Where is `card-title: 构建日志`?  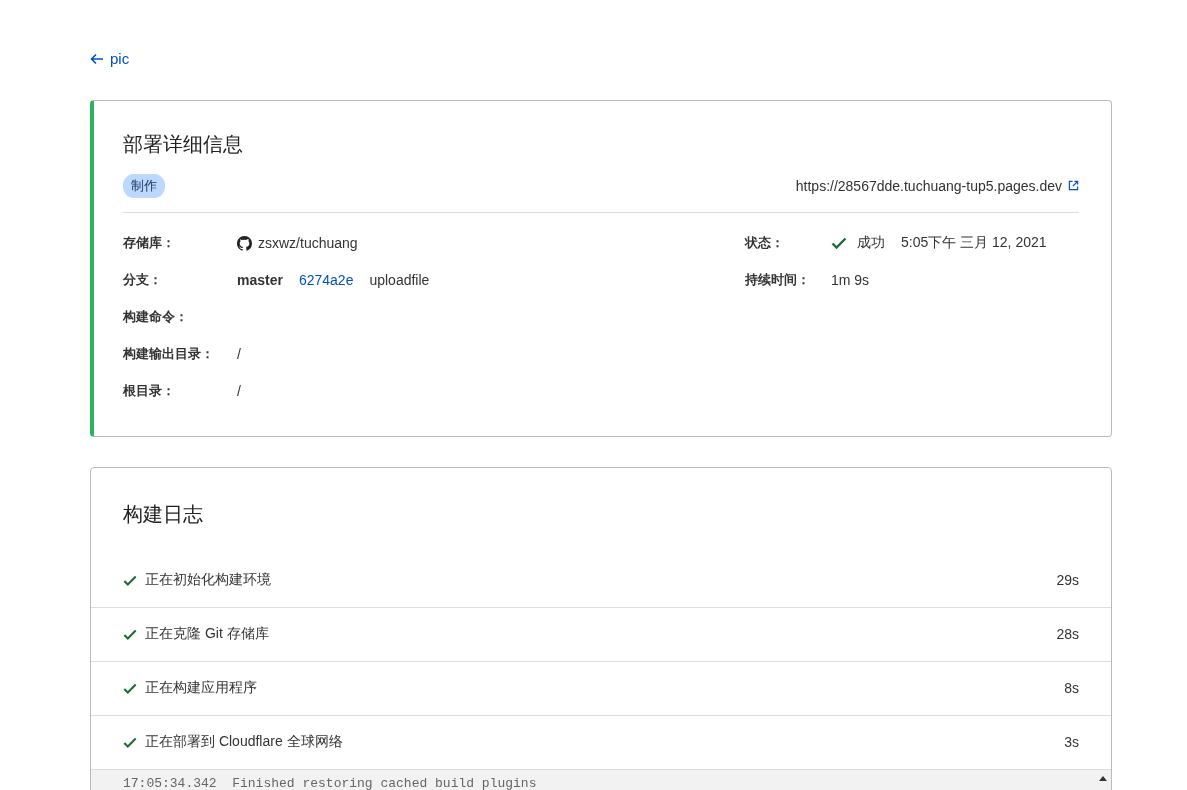
card-title: 构建日志 is located at coordinates (163, 514).